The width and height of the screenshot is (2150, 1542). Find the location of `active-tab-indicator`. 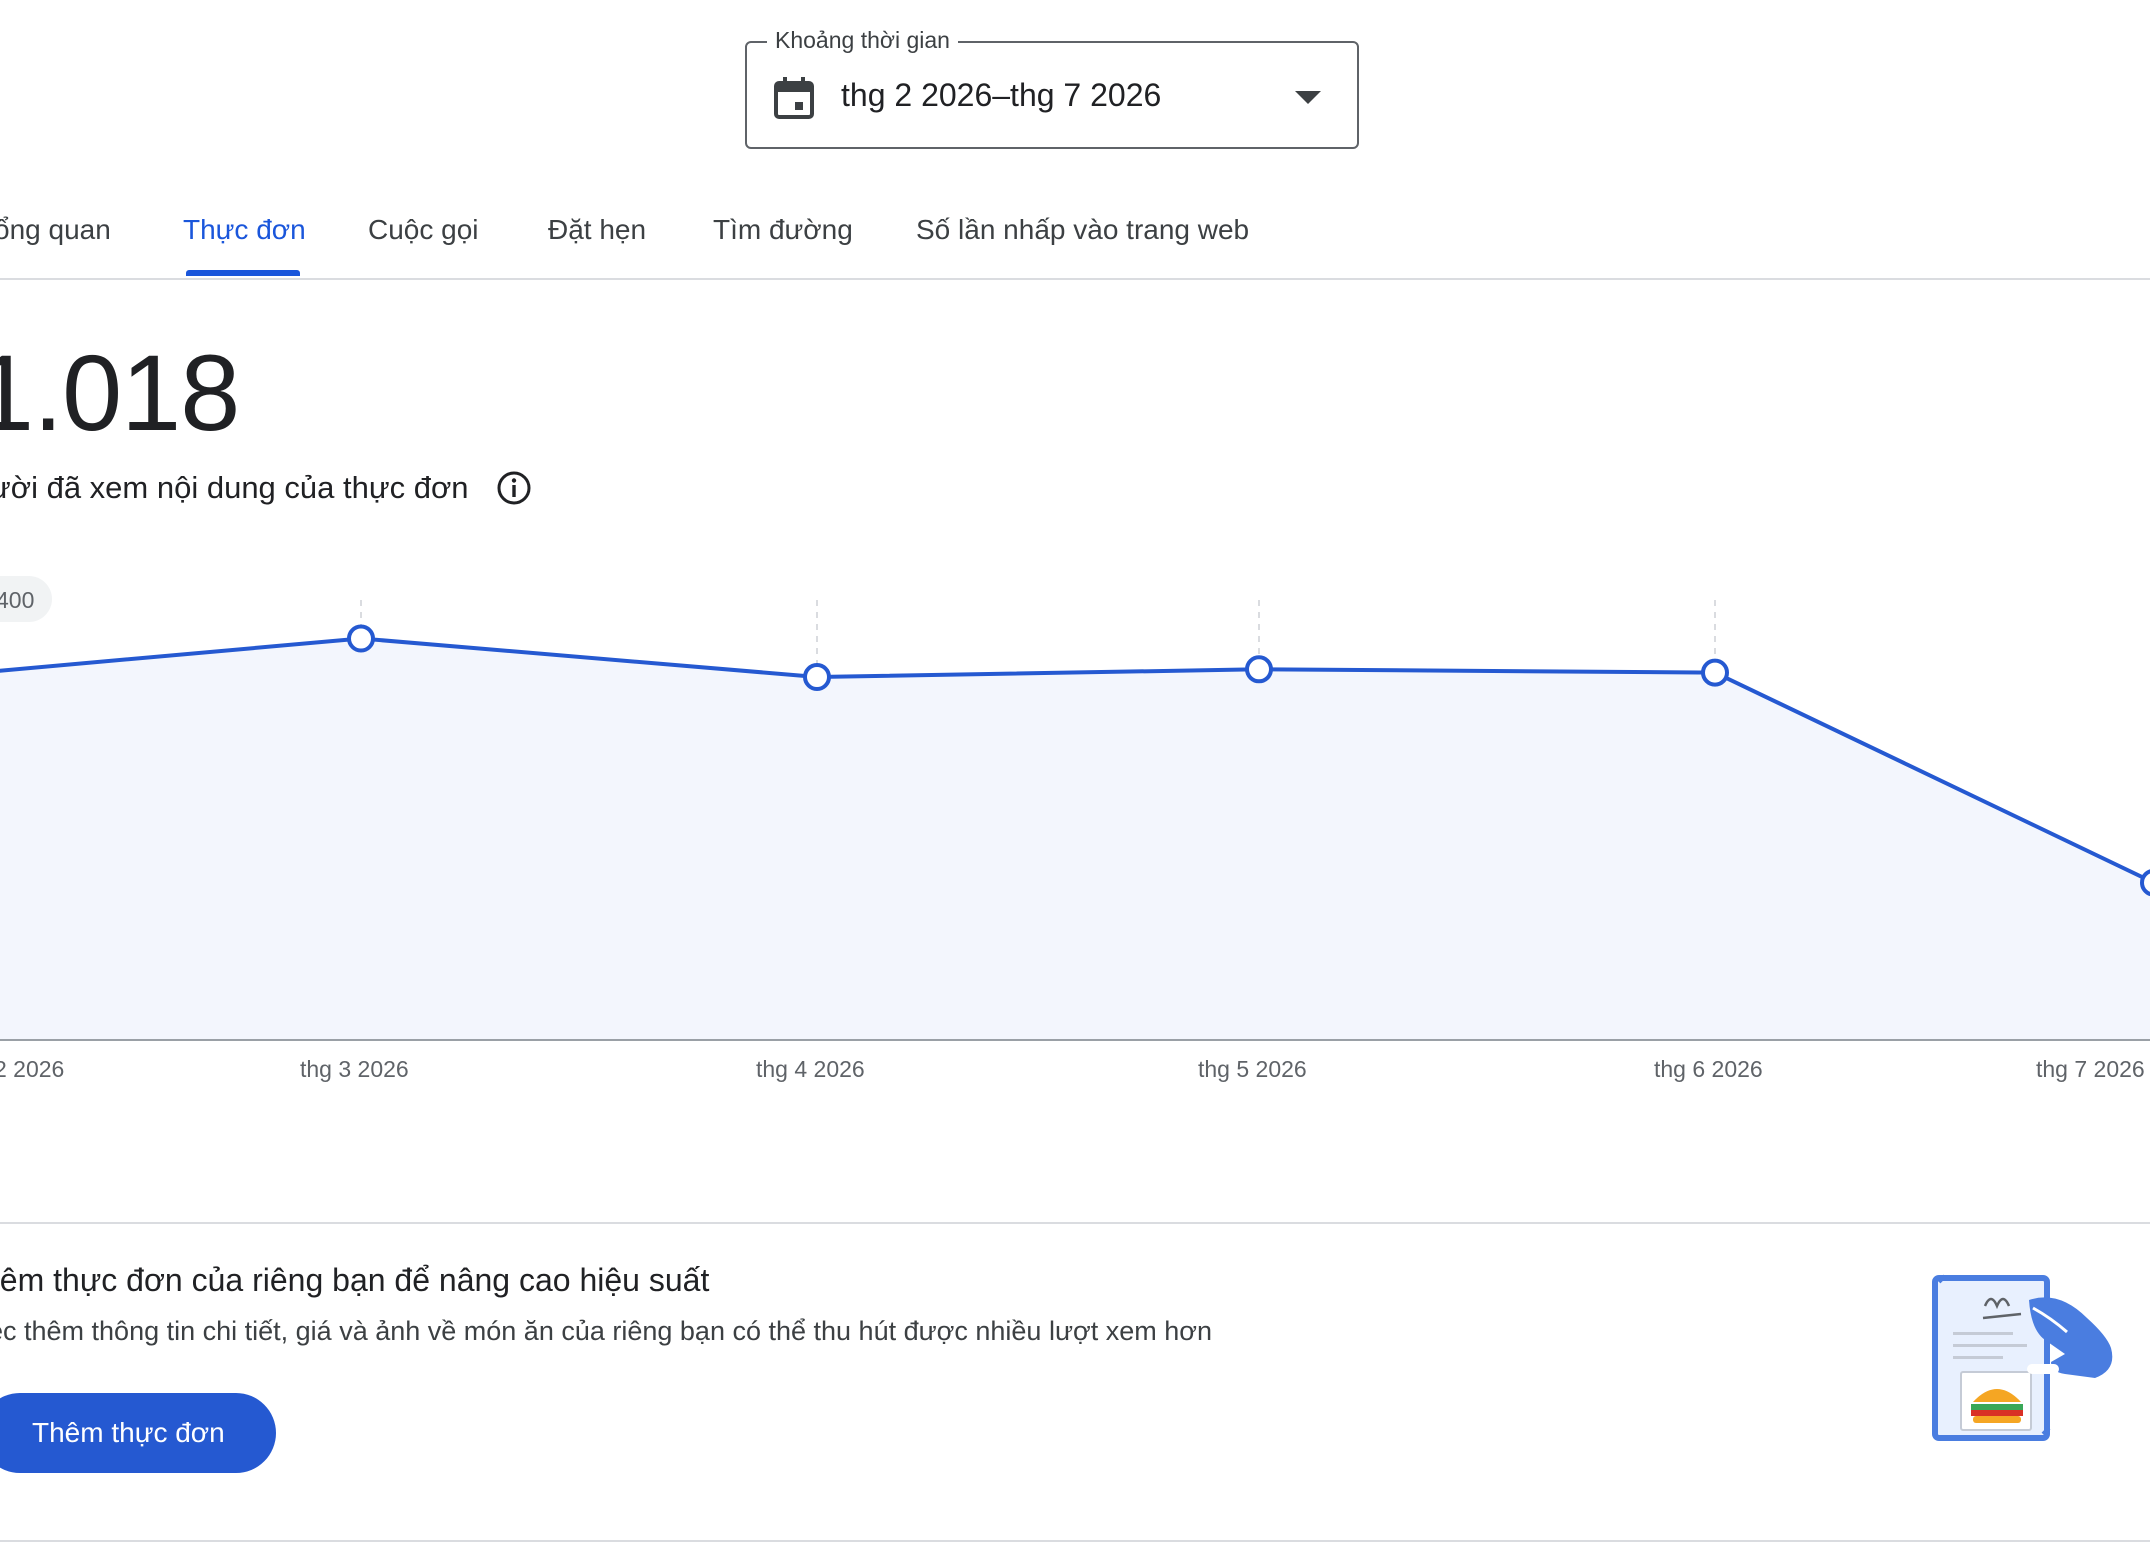

active-tab-indicator is located at coordinates (243, 273).